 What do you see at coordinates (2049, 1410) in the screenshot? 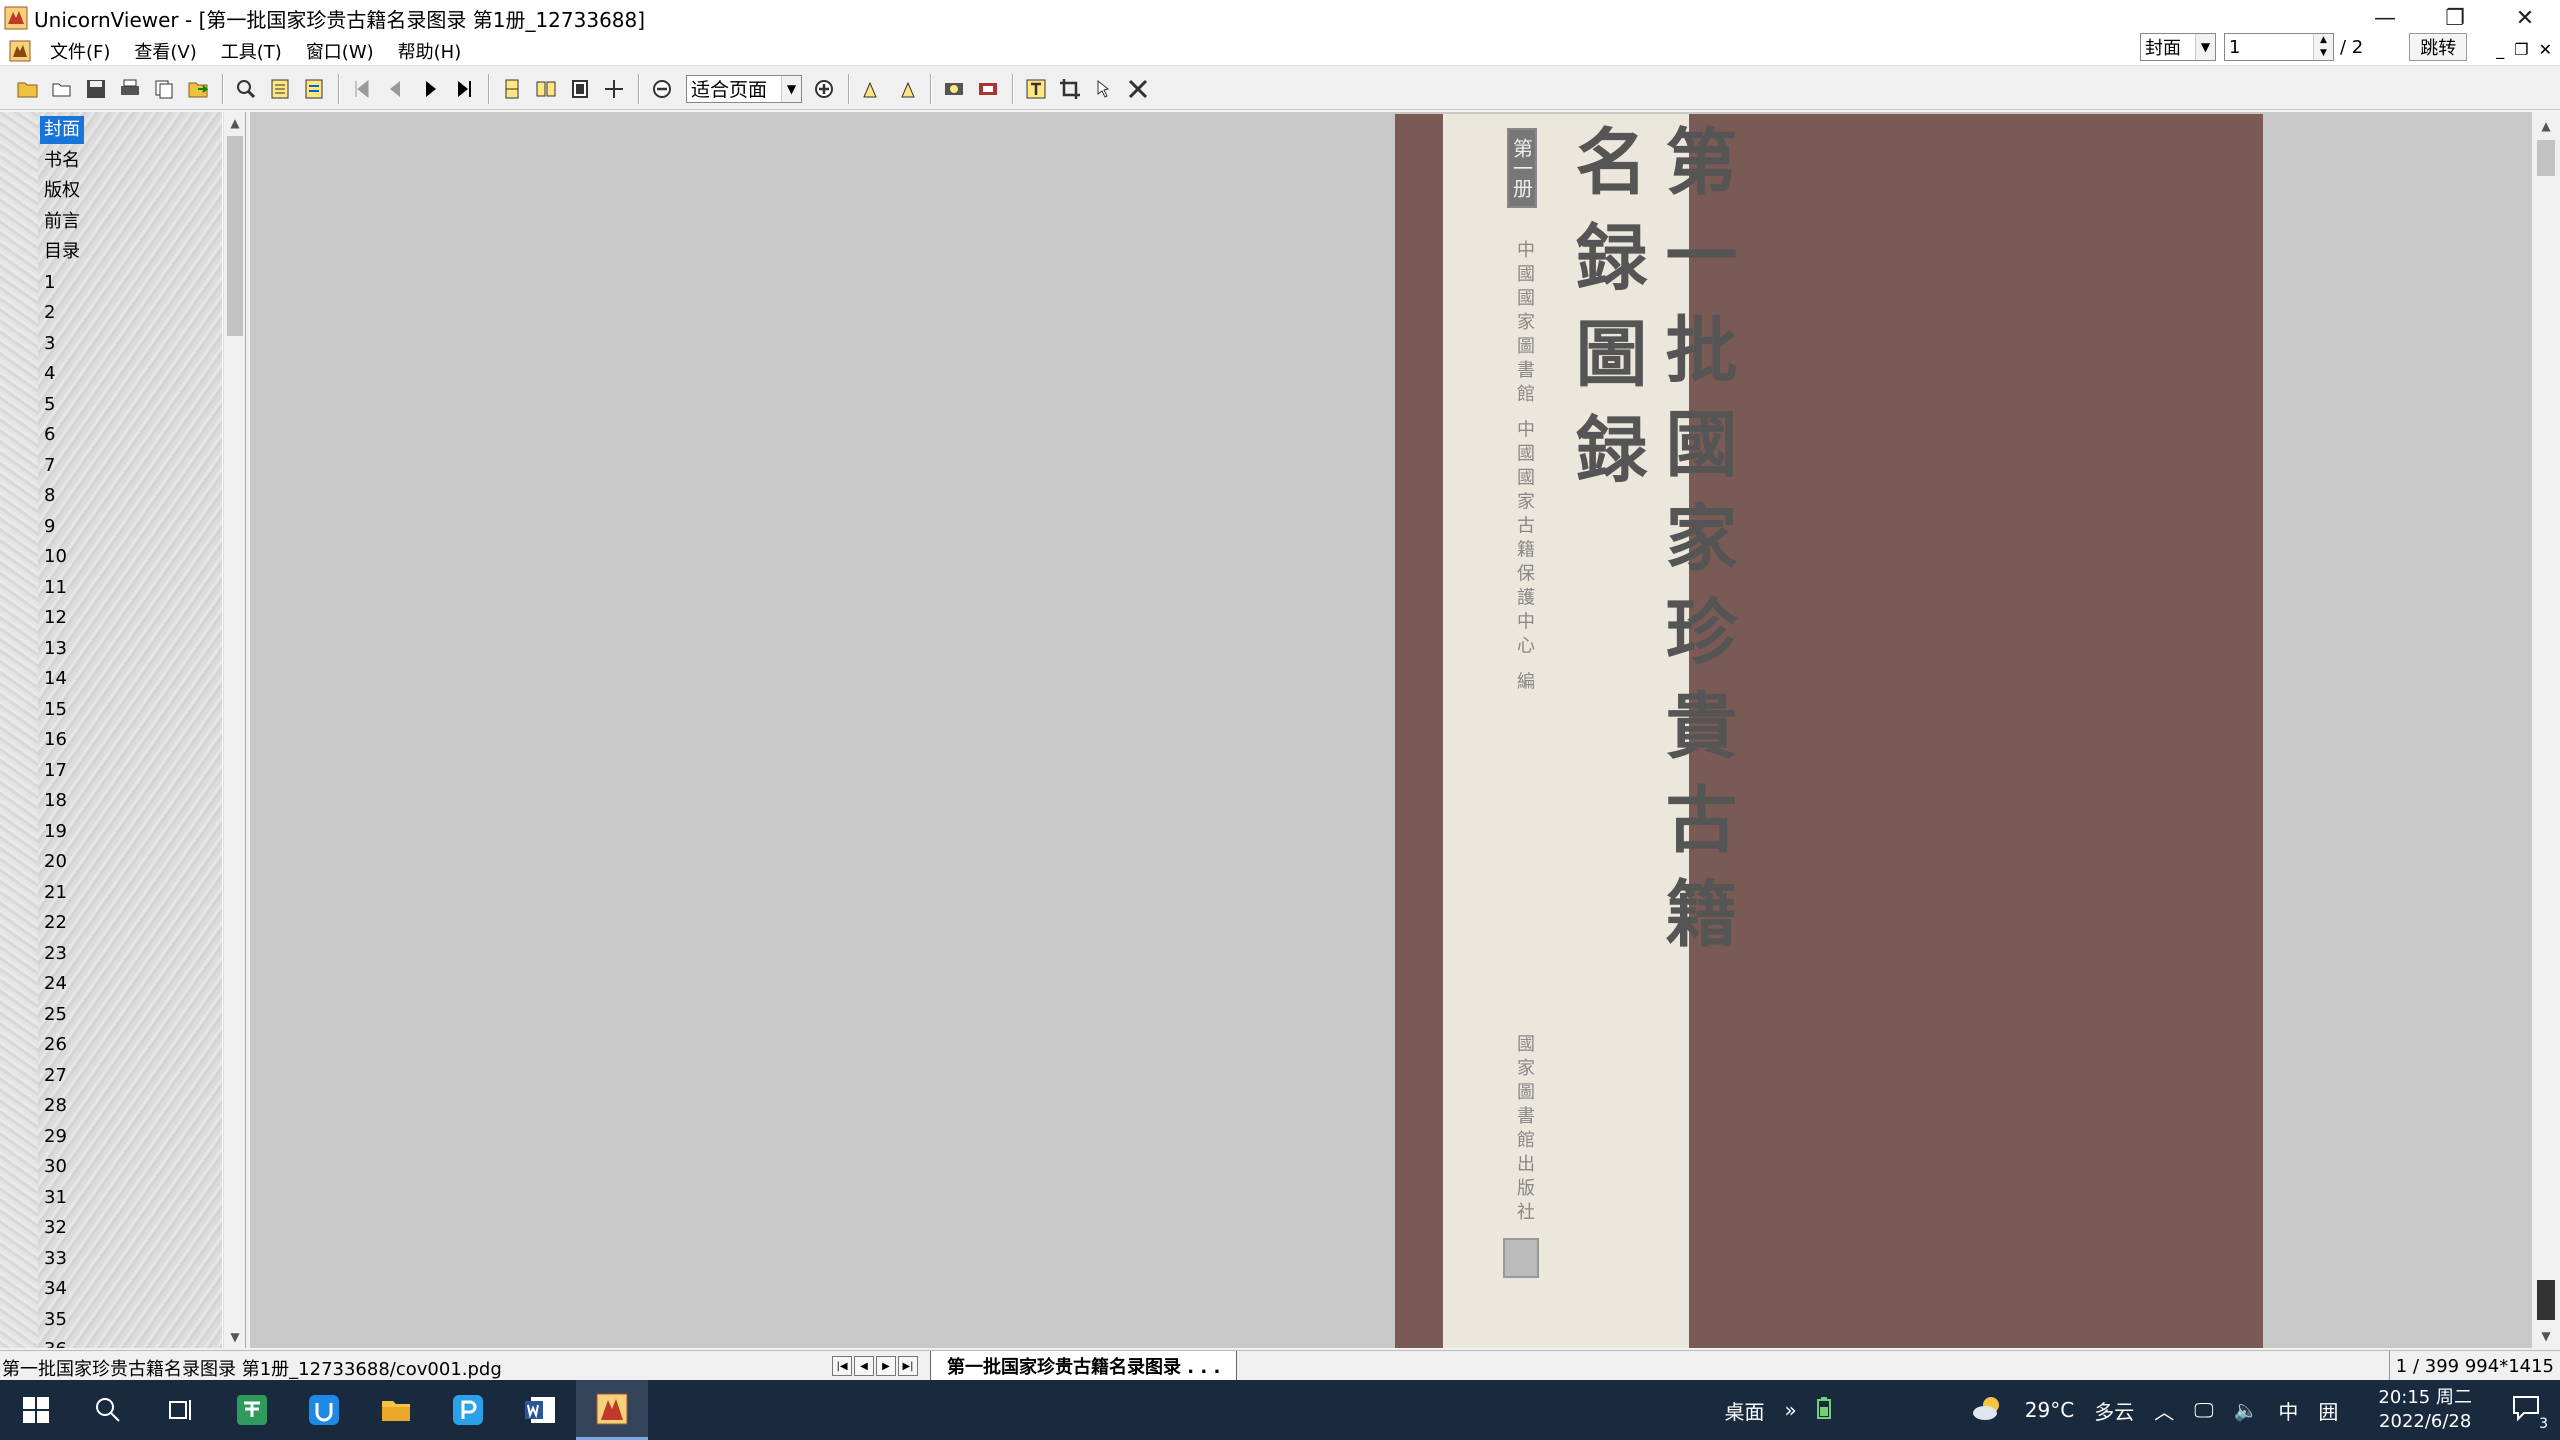
I see `weather-temperature: 29°C` at bounding box center [2049, 1410].